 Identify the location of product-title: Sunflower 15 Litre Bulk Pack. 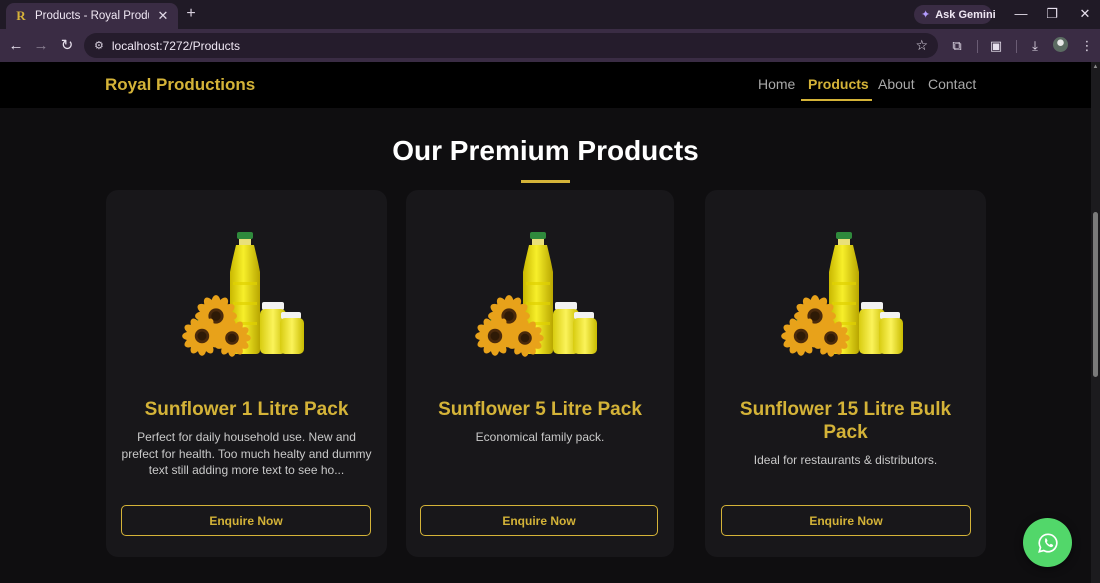
(845, 421).